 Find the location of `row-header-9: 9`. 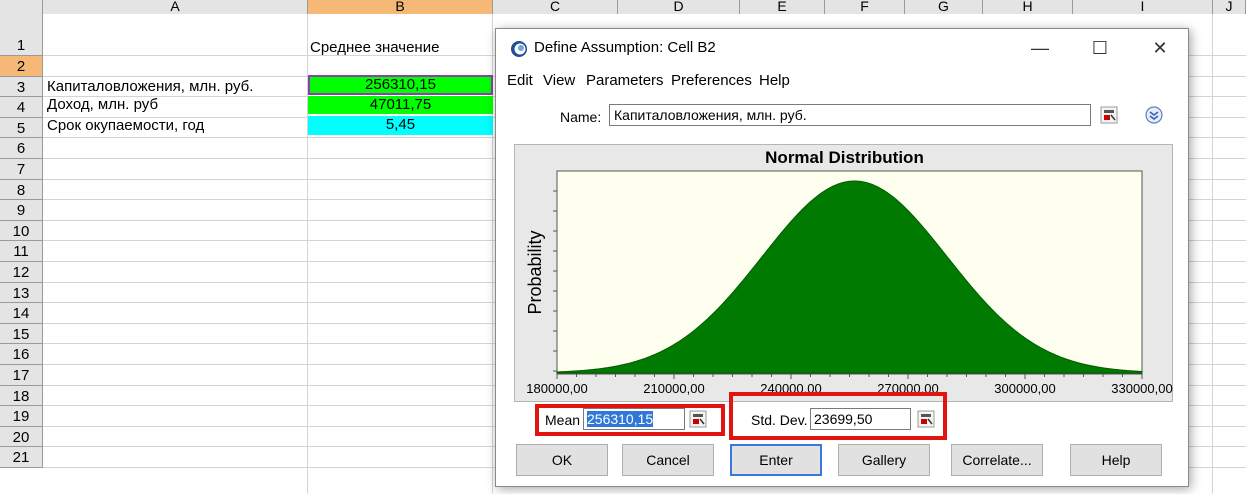

row-header-9: 9 is located at coordinates (21, 210).